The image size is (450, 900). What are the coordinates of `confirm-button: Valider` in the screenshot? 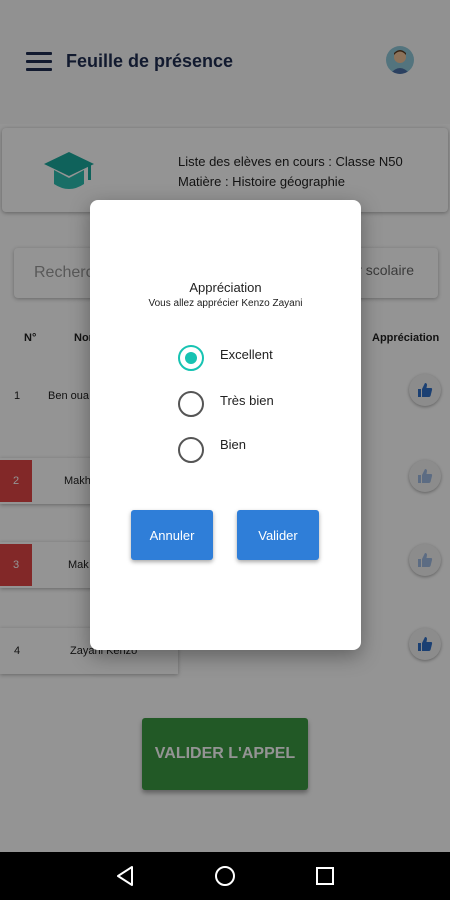 It's located at (278, 535).